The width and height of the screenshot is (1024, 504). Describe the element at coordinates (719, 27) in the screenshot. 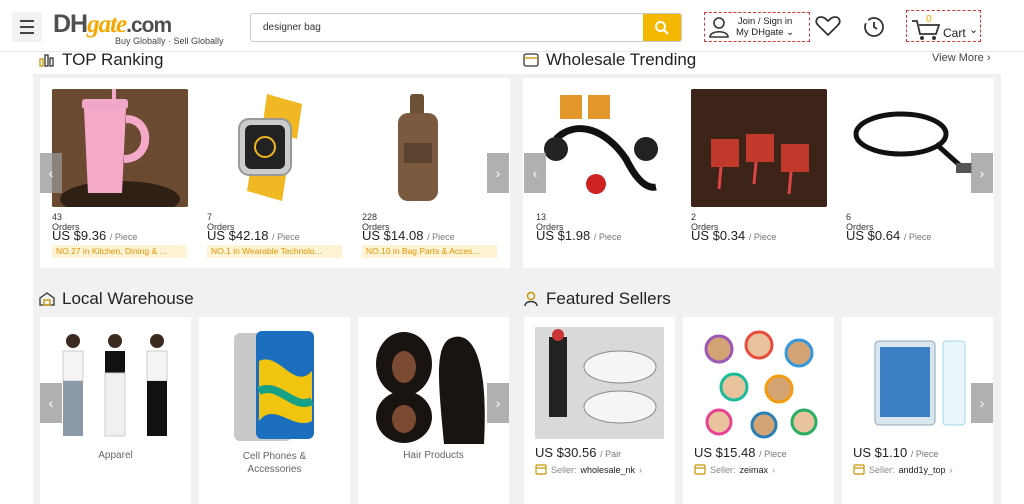

I see `user-icon` at that location.